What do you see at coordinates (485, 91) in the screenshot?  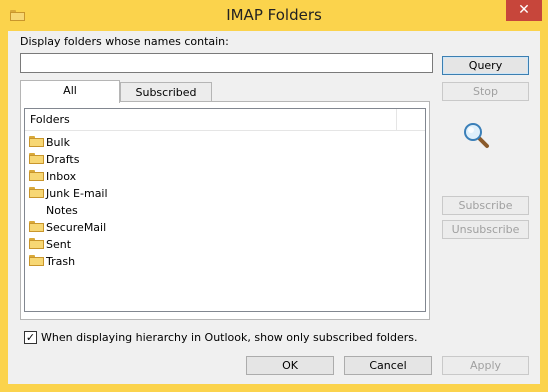 I see `stop-button: Stop` at bounding box center [485, 91].